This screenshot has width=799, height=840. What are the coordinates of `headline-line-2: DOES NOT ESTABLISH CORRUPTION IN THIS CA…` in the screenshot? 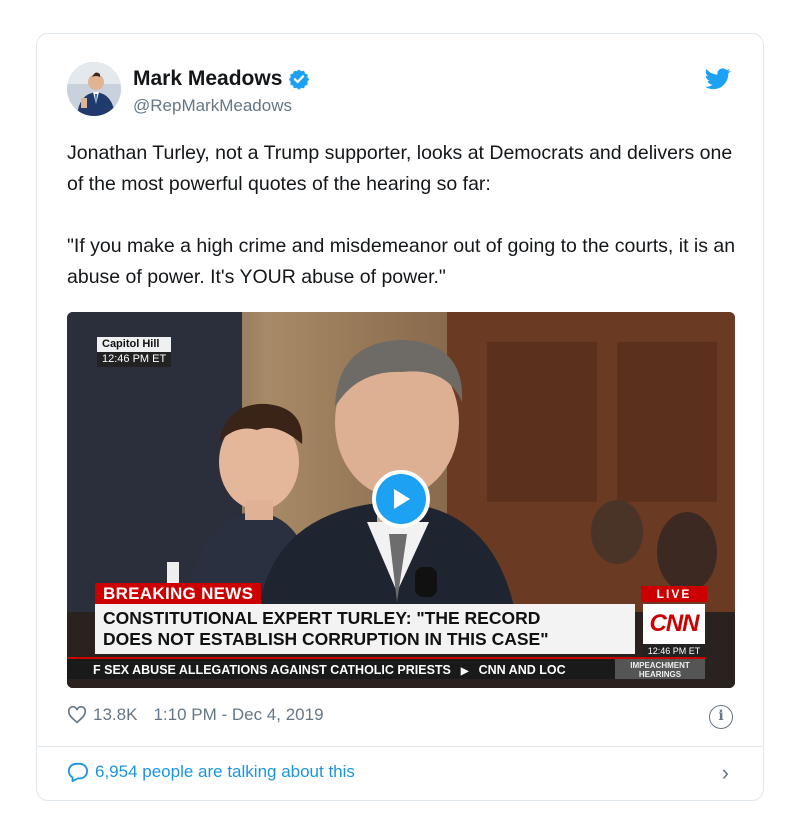 It's located at (326, 639).